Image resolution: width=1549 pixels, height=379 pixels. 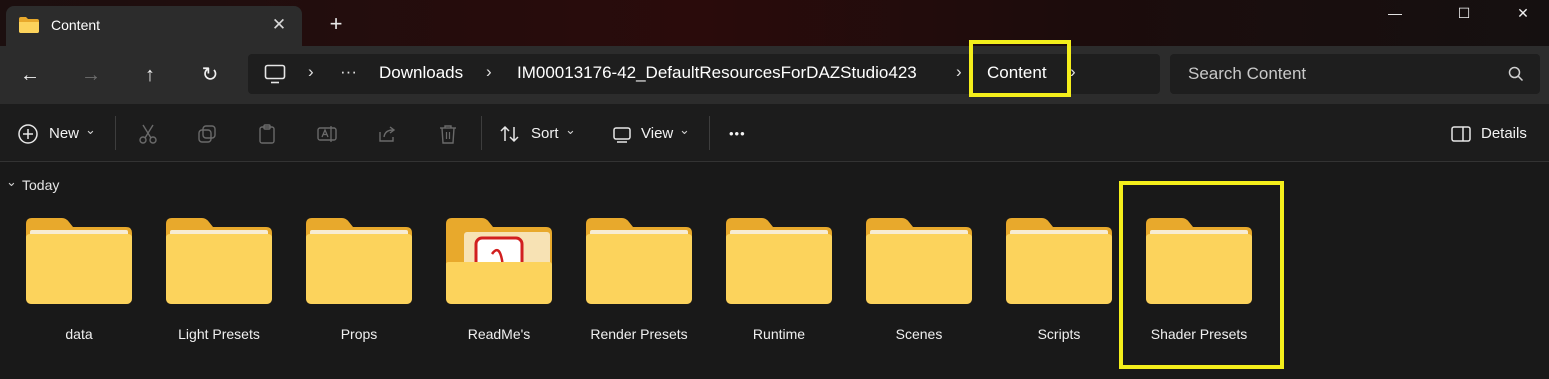 What do you see at coordinates (40, 185) in the screenshot?
I see `group-header-today: Today` at bounding box center [40, 185].